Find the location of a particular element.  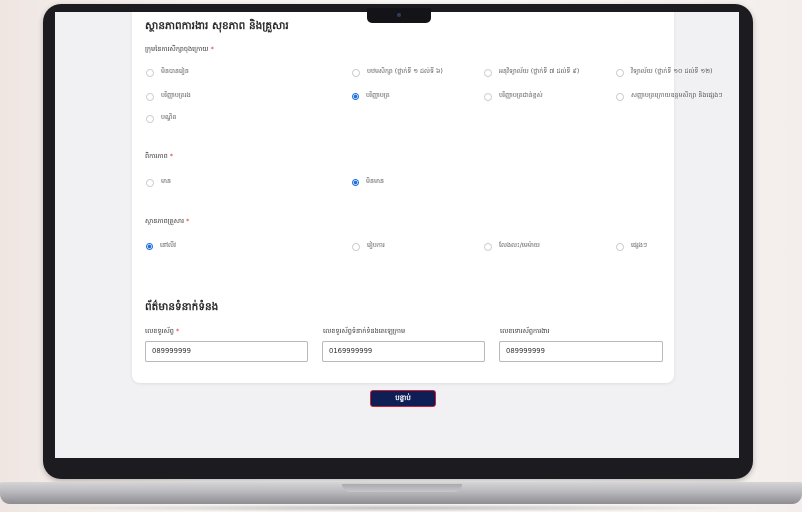

phone-input: 089999999 is located at coordinates (226, 351).